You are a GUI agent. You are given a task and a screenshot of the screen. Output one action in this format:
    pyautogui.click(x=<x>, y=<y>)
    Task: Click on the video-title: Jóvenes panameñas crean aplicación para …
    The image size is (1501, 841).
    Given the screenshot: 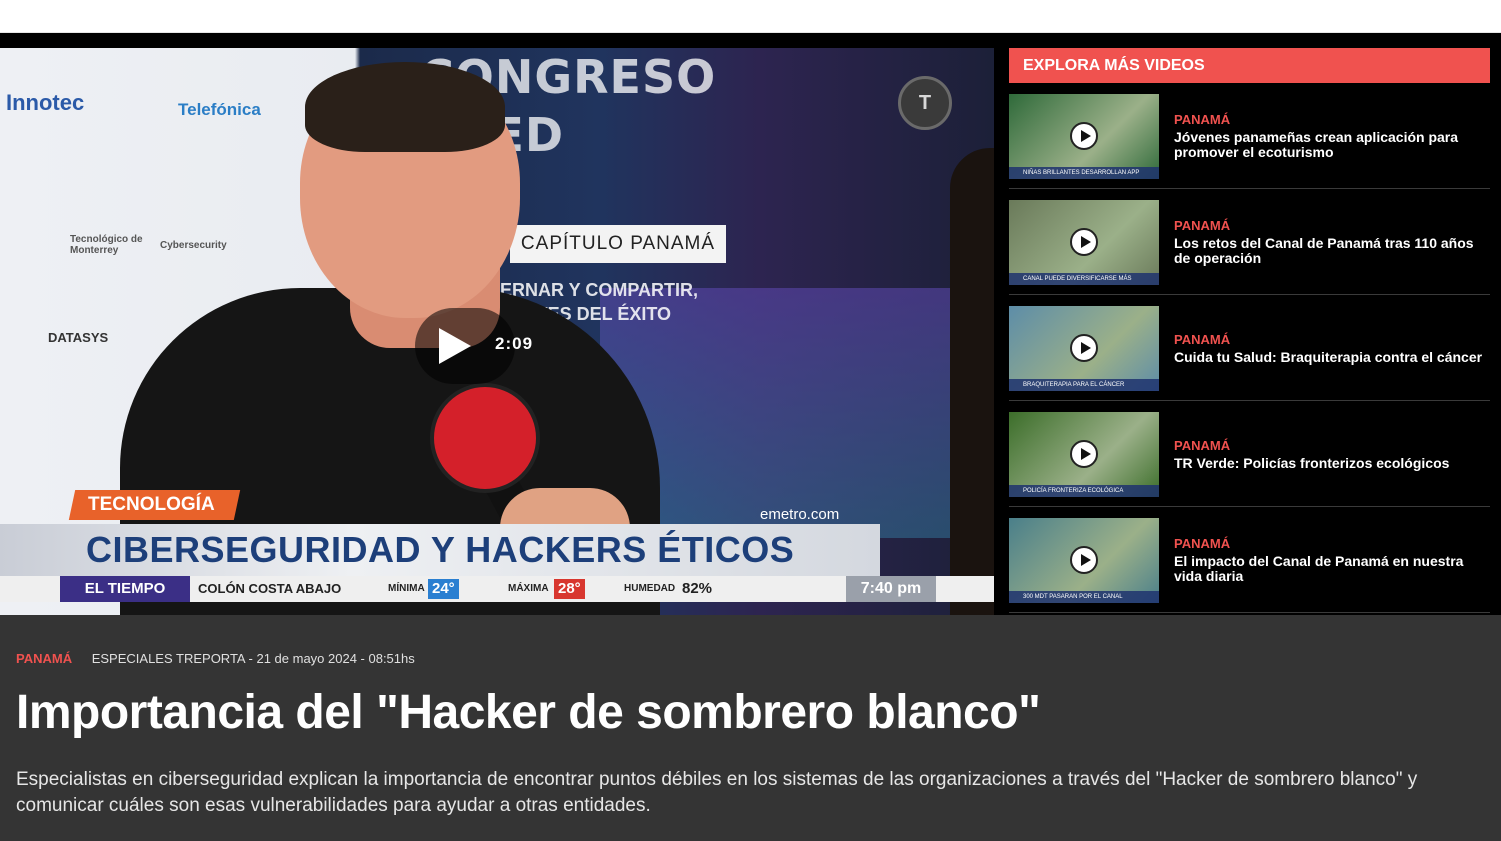 What is the action you would take?
    pyautogui.click(x=1331, y=145)
    